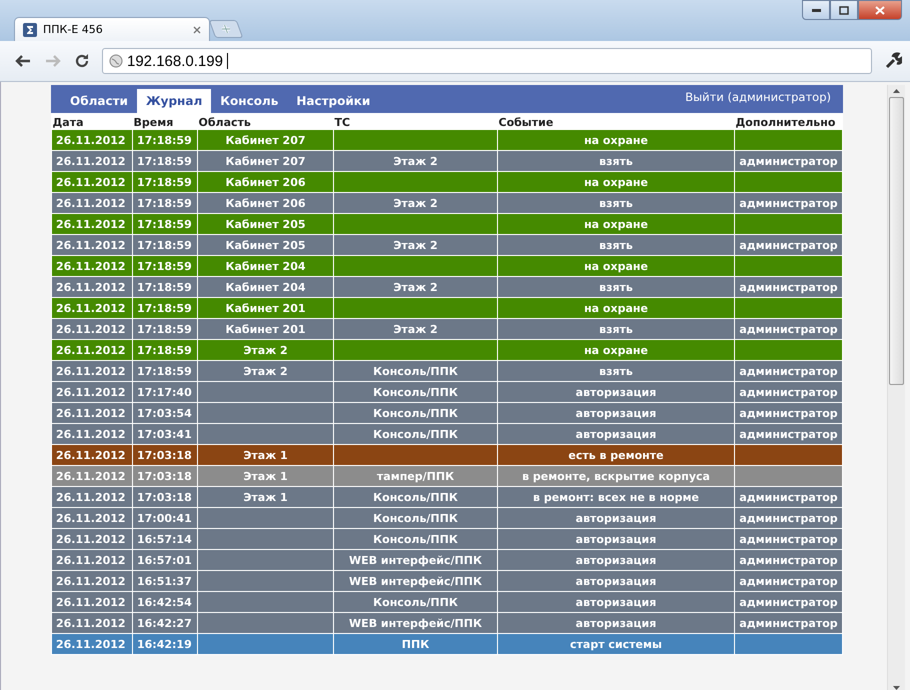 Image resolution: width=910 pixels, height=690 pixels. What do you see at coordinates (266, 245) in the screenshot?
I see `table-cell: Кабинет 205` at bounding box center [266, 245].